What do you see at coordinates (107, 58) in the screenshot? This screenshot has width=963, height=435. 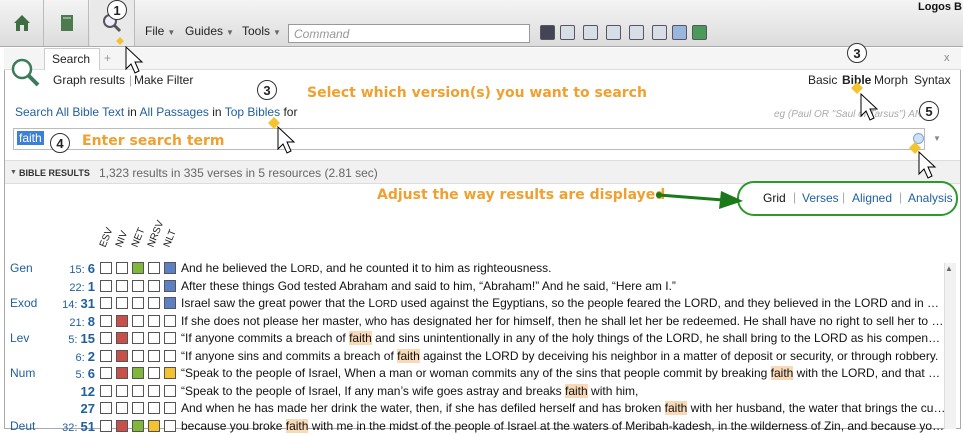 I see `add-tab-button: +` at bounding box center [107, 58].